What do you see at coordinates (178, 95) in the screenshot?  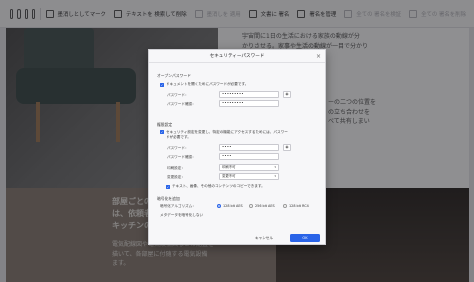 I see `open-password-label: パスワード：` at bounding box center [178, 95].